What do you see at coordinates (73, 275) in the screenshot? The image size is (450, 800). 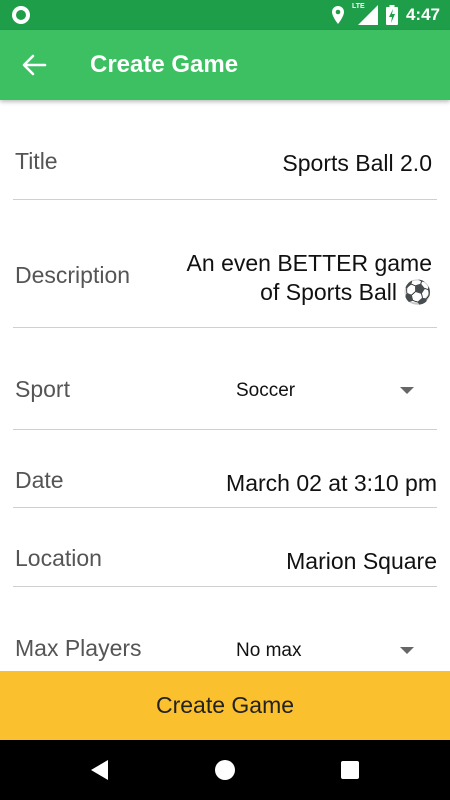 I see `description-label: Description` at bounding box center [73, 275].